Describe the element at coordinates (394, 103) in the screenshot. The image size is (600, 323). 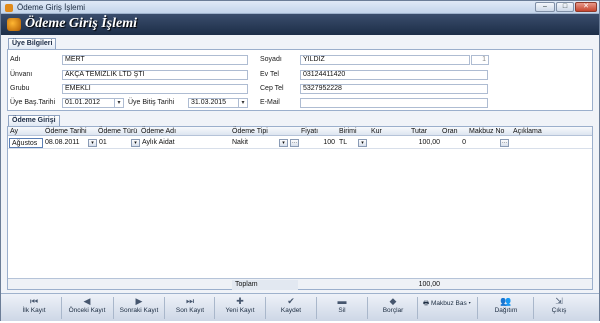
I see `email-field` at that location.